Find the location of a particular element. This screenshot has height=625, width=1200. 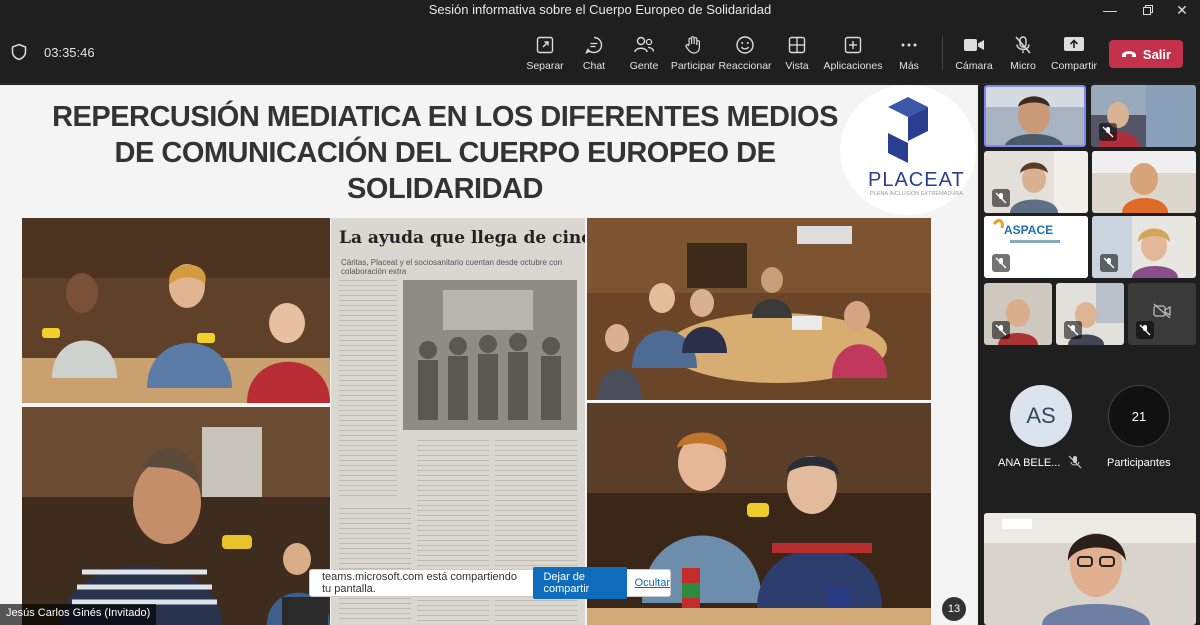

view-button: Vista is located at coordinates (797, 56).